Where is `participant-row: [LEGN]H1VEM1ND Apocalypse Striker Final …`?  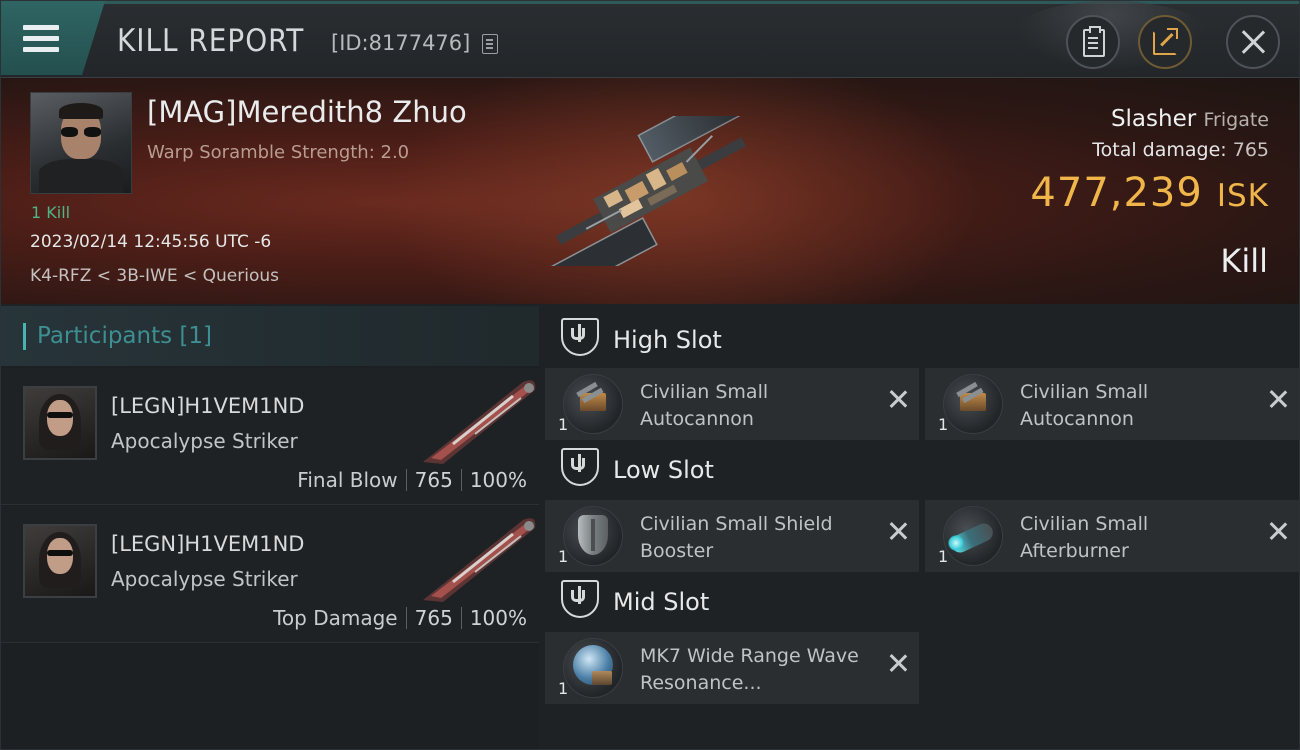
participant-row: [LEGN]H1VEM1ND Apocalypse Striker Final … is located at coordinates (270, 436).